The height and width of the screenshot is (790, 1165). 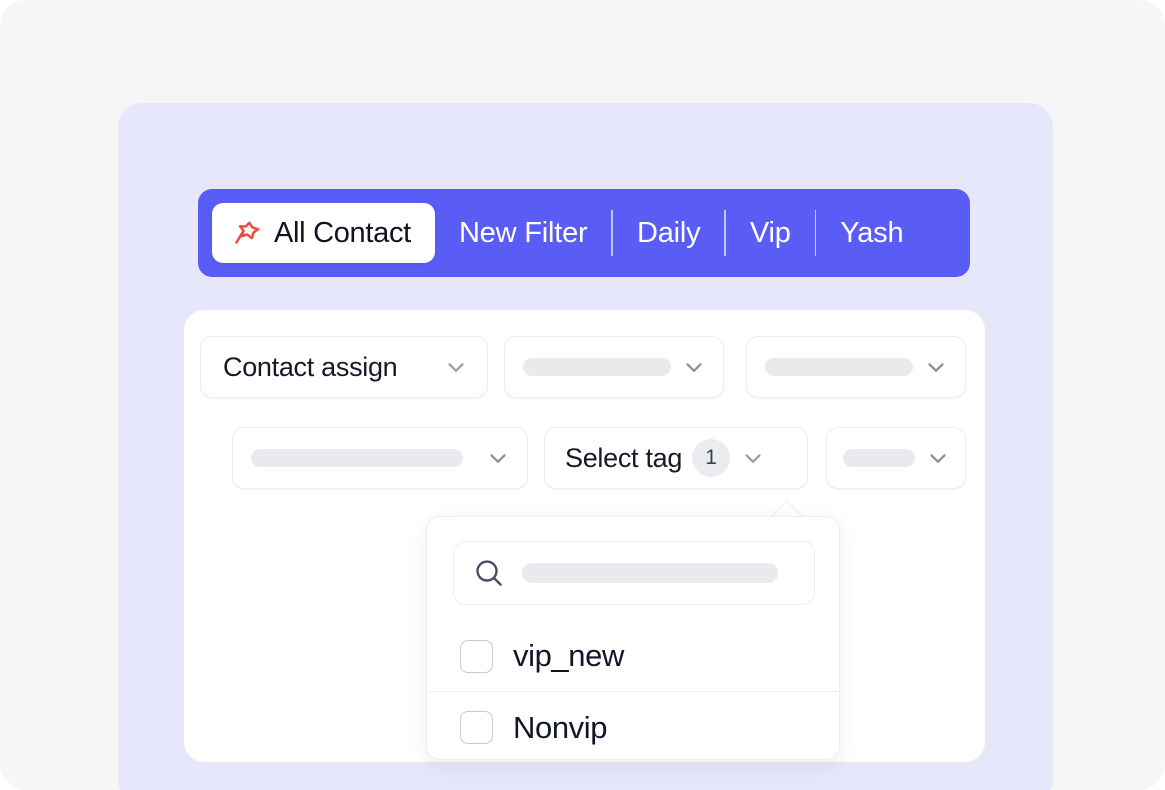 I want to click on tag-option-label: Nonvip, so click(x=560, y=727).